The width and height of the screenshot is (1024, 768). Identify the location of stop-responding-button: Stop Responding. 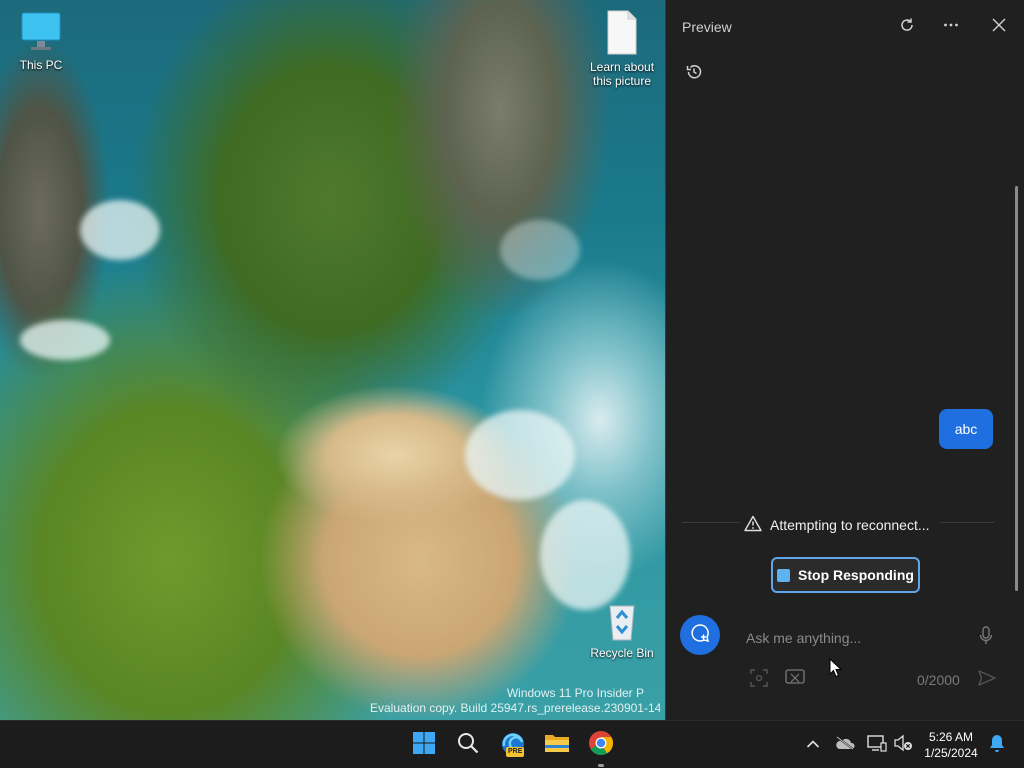
(845, 575).